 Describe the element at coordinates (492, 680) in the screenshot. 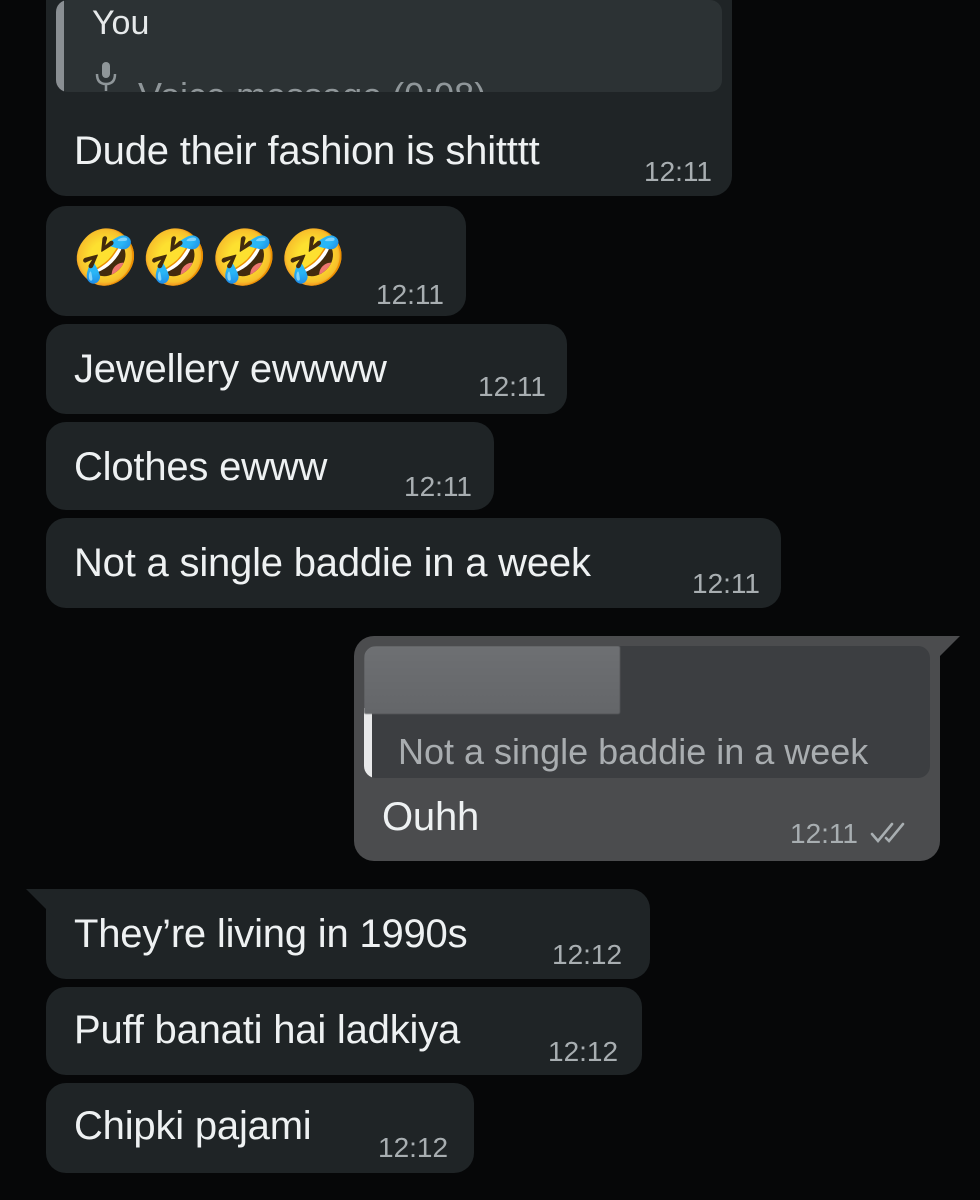

I see `redacted-sender-name` at that location.